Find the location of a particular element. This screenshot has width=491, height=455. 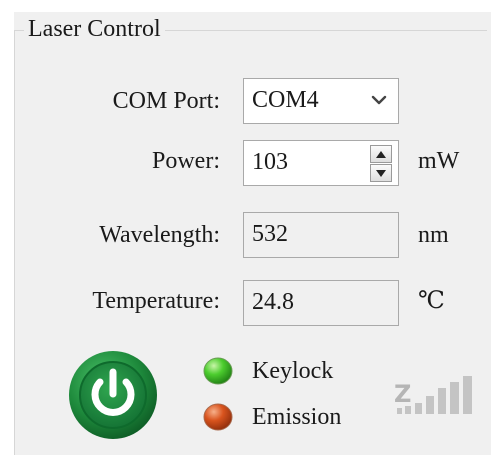

wavelength-label: Wavelength: is located at coordinates (159, 235).